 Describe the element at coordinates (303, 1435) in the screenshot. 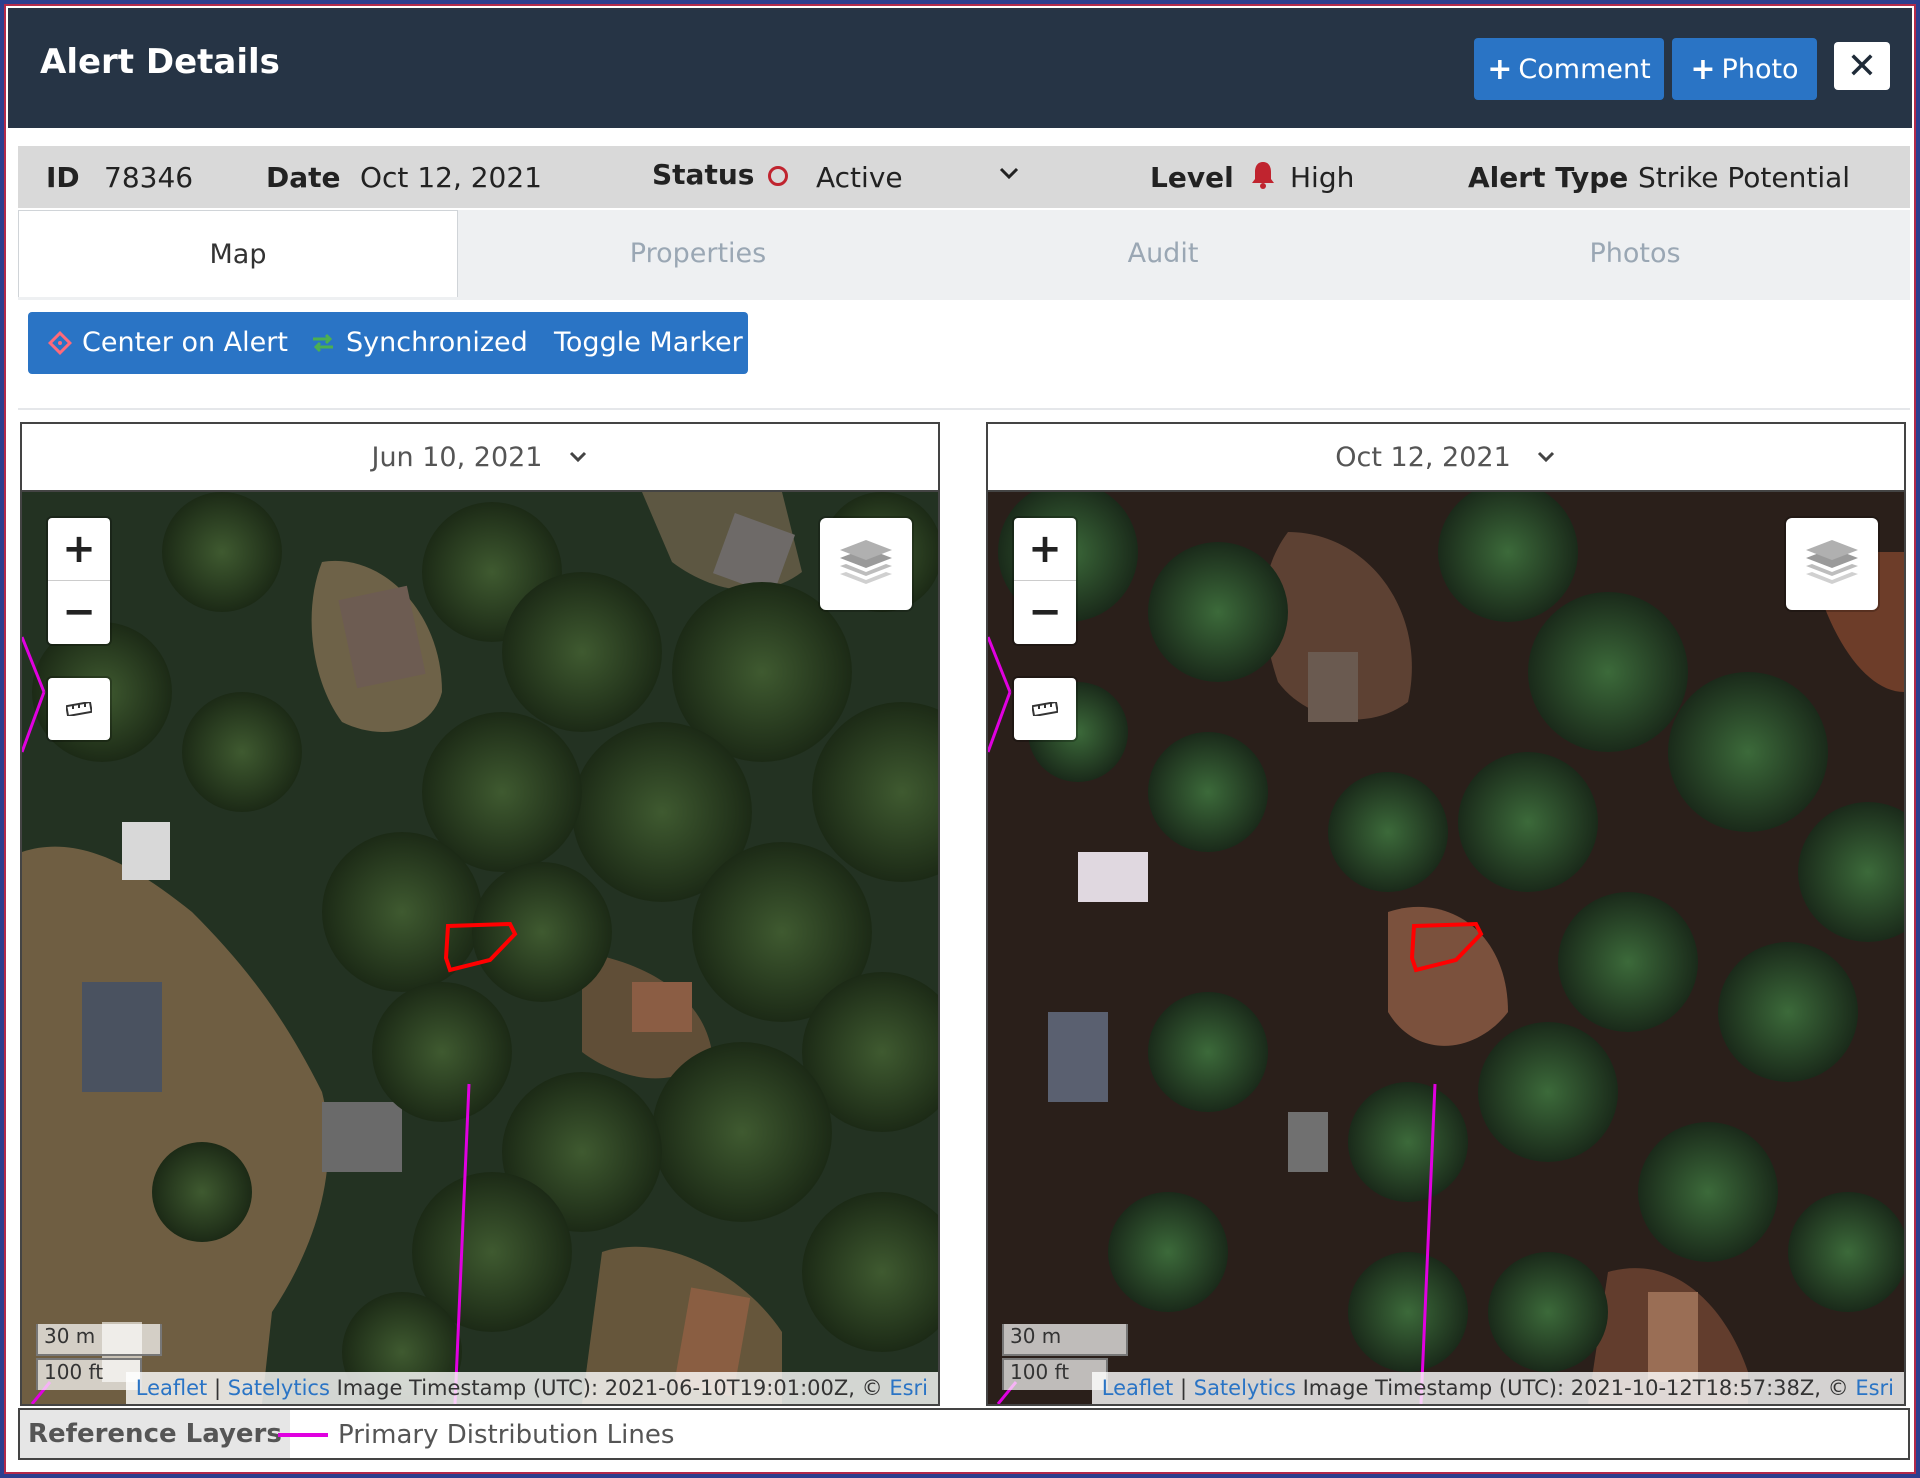

I see `distribution-line-swatch` at that location.